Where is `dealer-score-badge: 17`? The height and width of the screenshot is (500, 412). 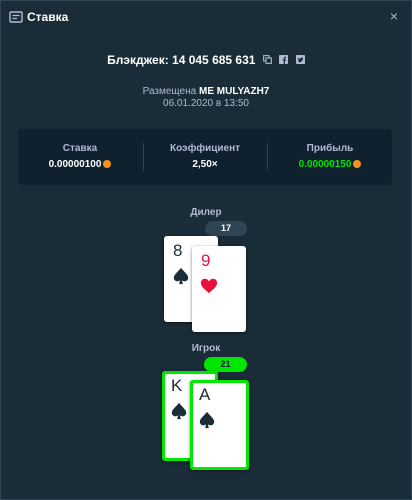
dealer-score-badge: 17 is located at coordinates (226, 228).